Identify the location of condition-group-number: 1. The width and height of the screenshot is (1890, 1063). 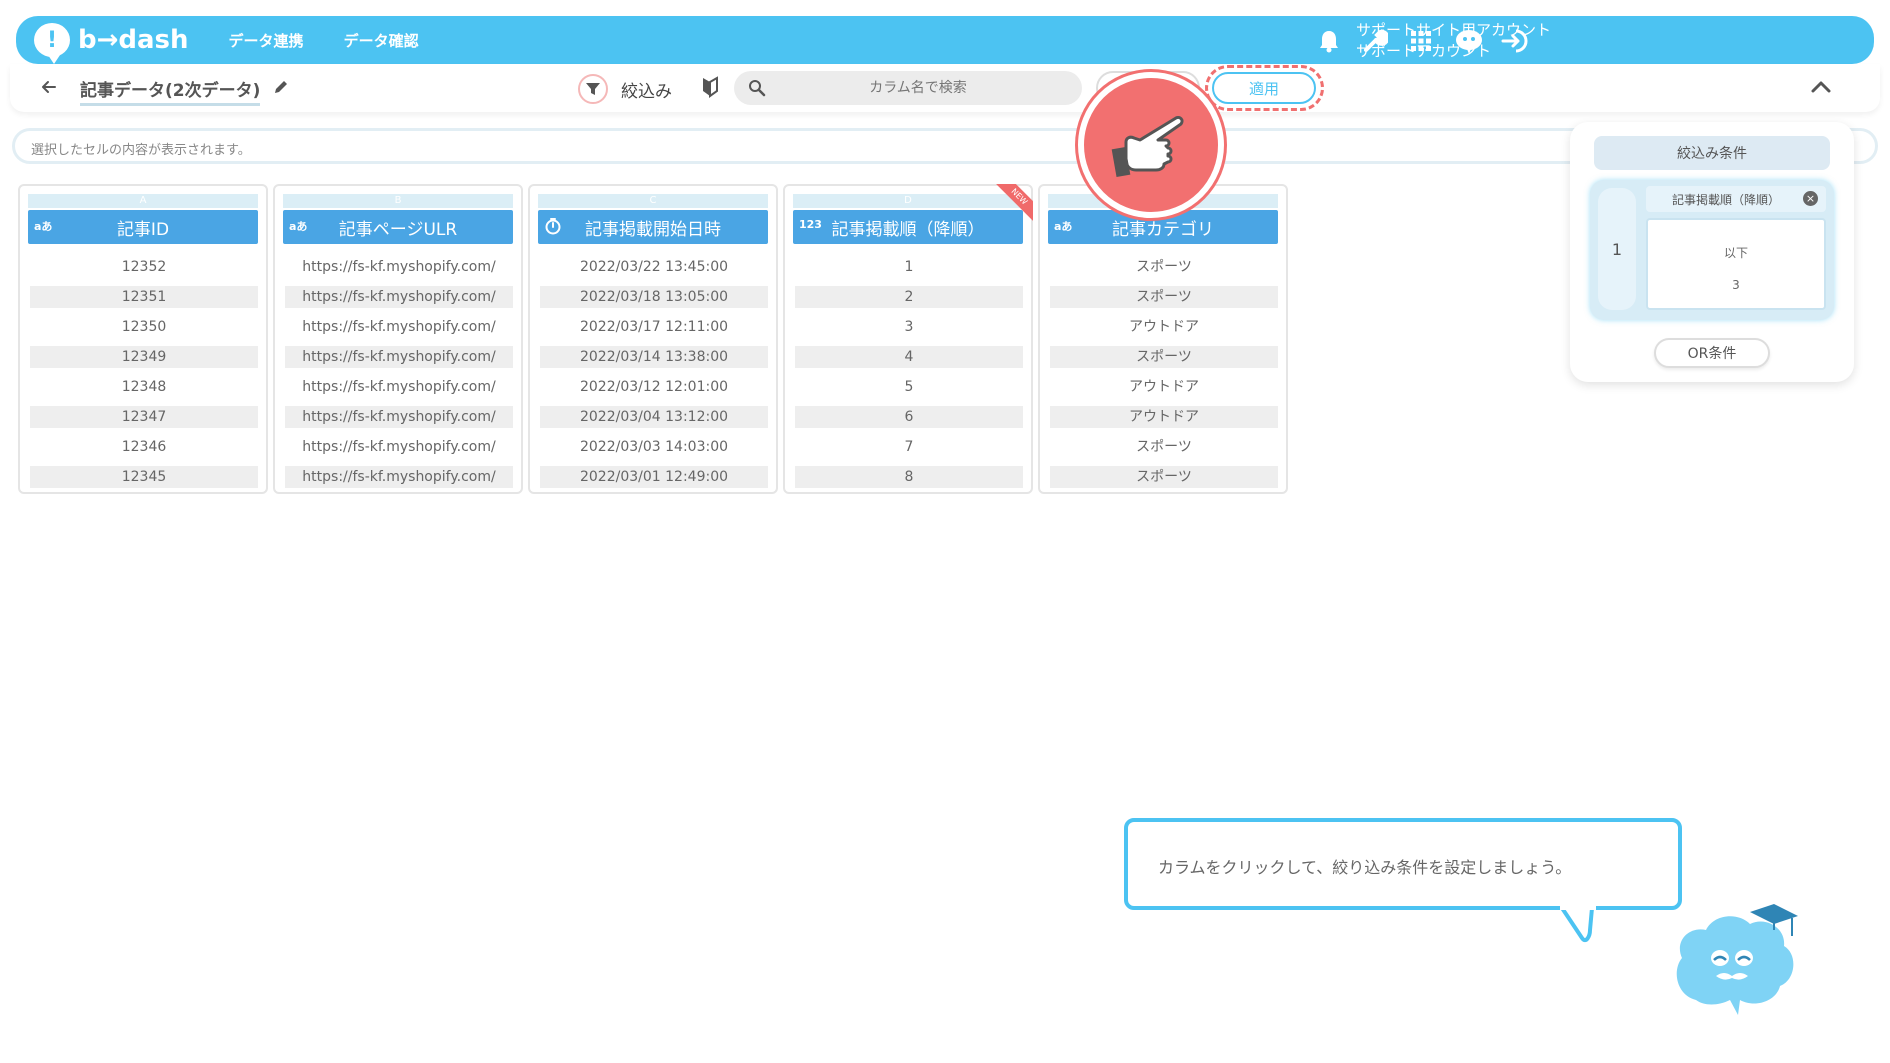
(1617, 249).